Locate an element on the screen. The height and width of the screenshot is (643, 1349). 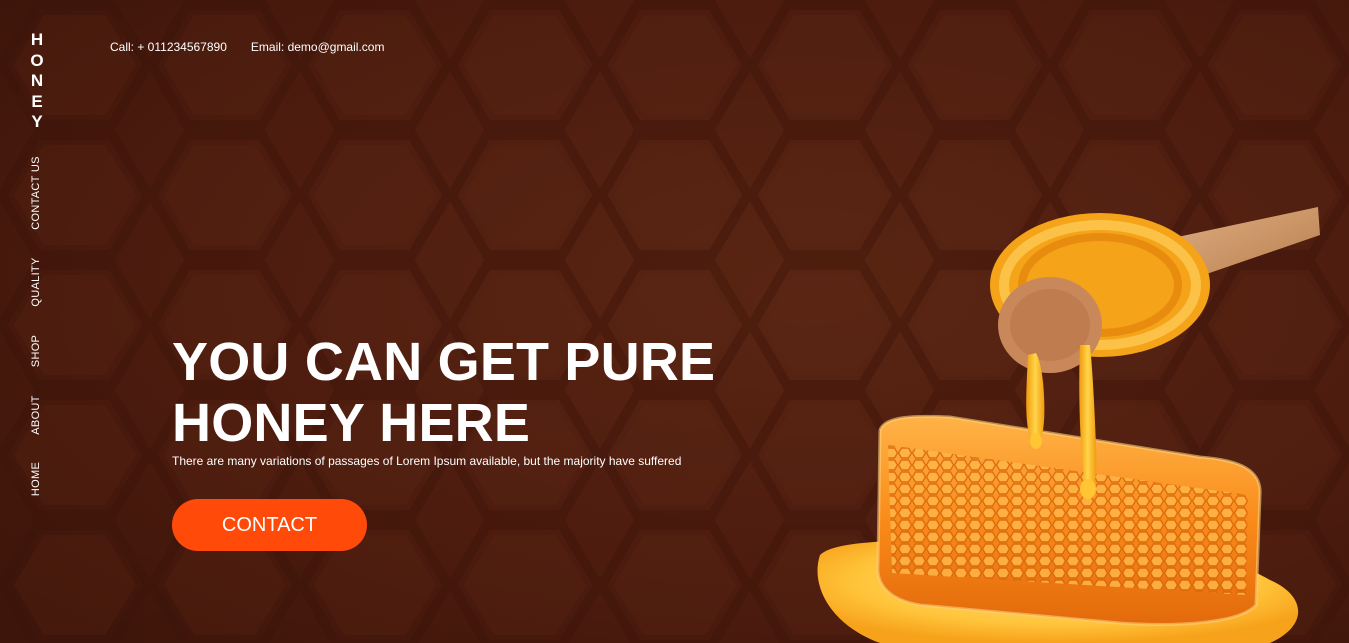
brand-letter: Y is located at coordinates (37, 121).